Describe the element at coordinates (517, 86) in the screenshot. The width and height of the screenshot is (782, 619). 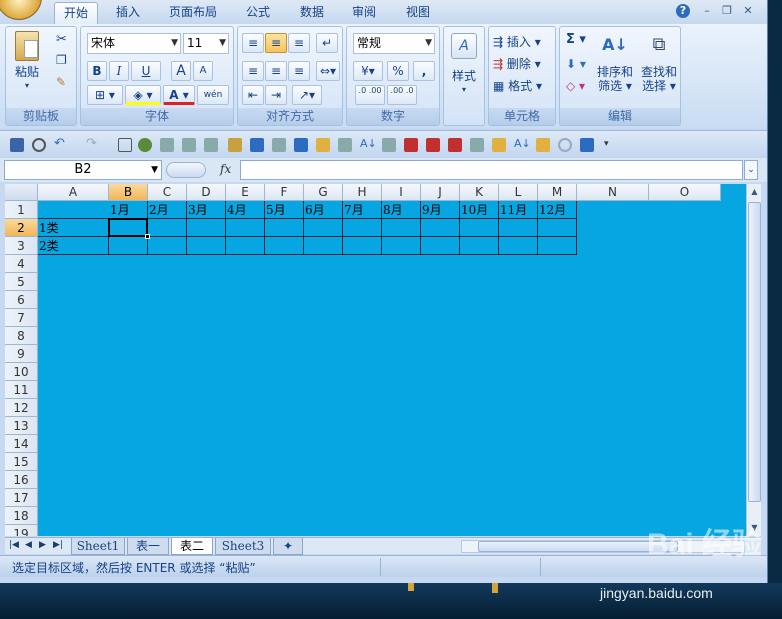
I see `format-cells-button: ▦ 格式 ▾` at that location.